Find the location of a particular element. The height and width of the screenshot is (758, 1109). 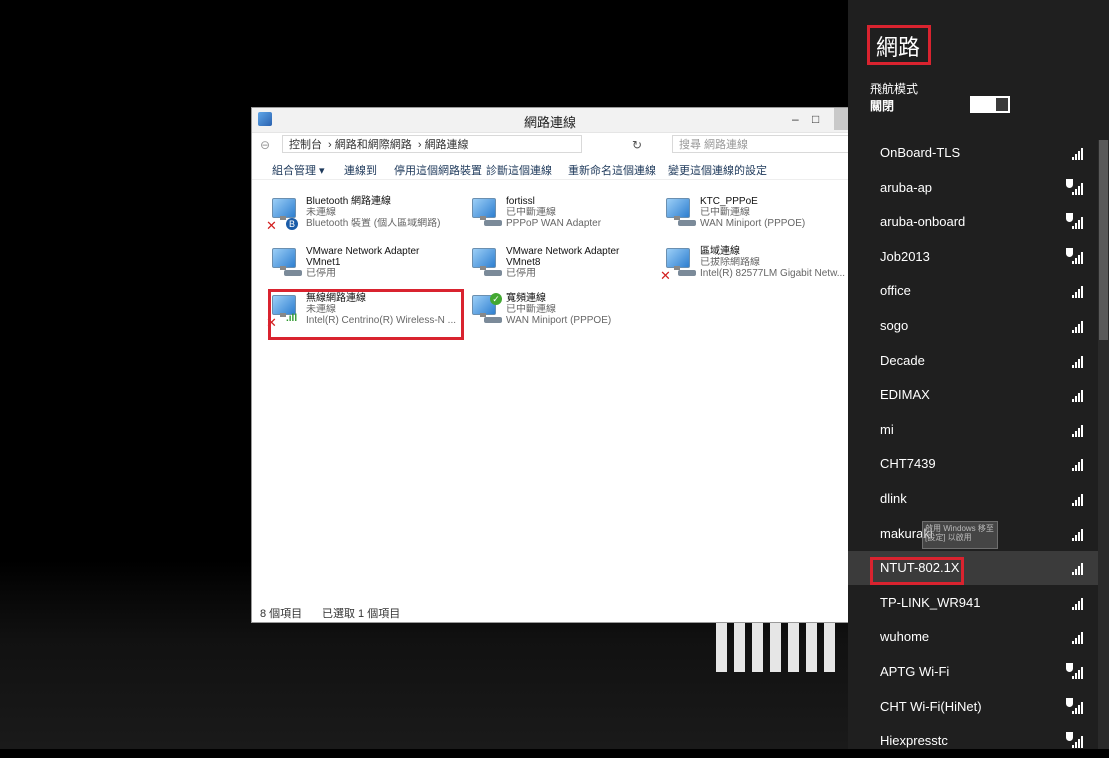

diagnose-button: 診斷這個連線 is located at coordinates (519, 170).